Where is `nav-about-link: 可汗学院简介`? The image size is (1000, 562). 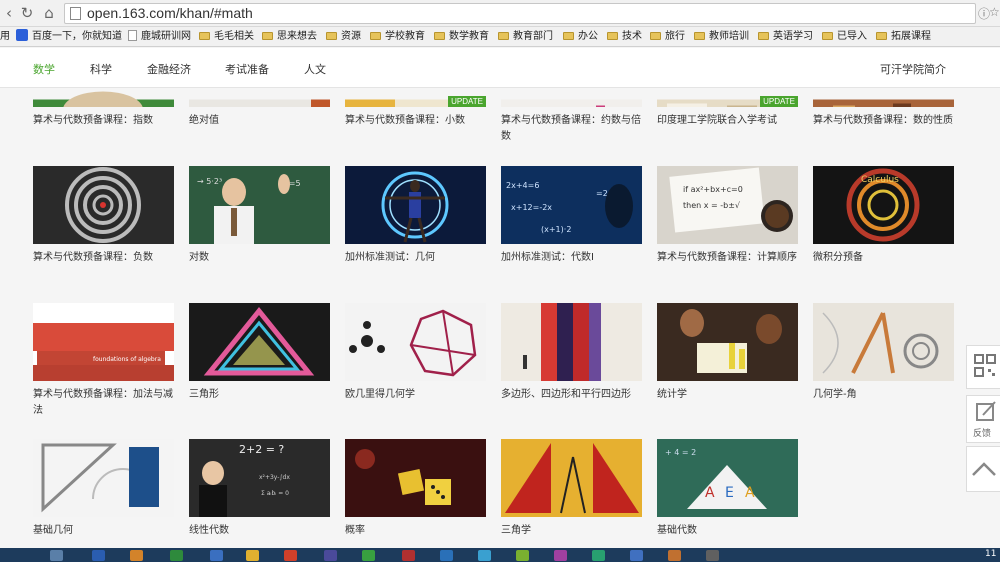
nav-about-link: 可汗学院简介 is located at coordinates (913, 69).